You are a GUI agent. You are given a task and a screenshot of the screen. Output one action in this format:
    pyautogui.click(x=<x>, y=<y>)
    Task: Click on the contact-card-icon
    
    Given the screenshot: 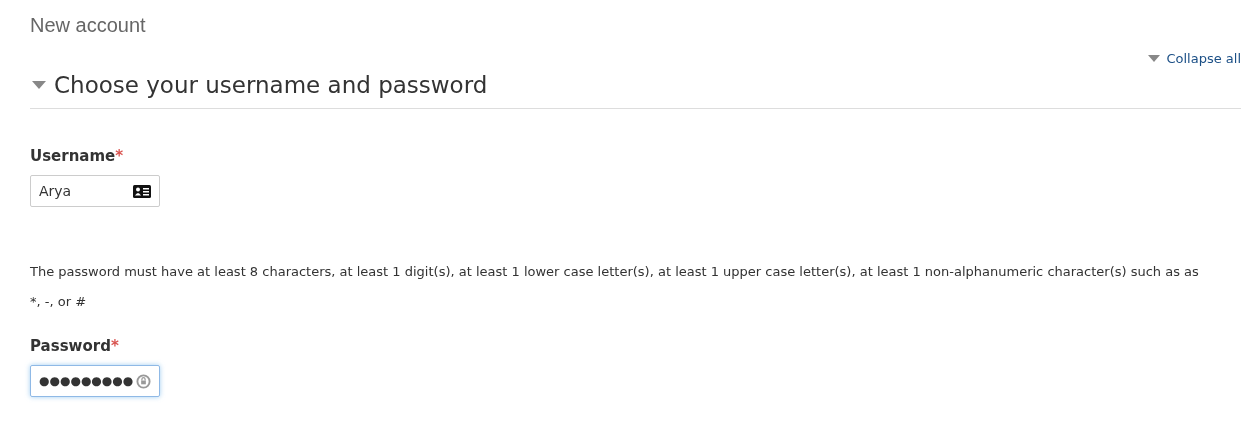 What is the action you would take?
    pyautogui.click(x=142, y=191)
    